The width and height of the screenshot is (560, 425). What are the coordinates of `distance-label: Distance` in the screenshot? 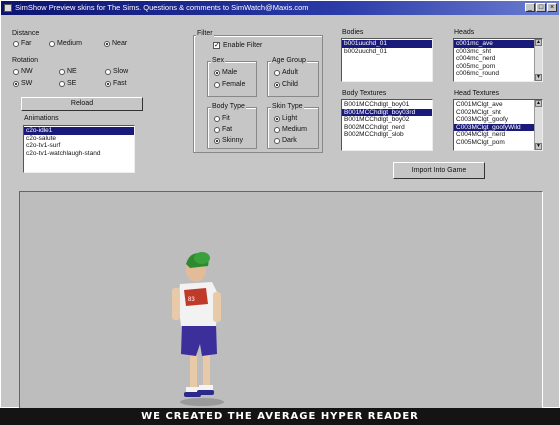 It's located at (26, 33).